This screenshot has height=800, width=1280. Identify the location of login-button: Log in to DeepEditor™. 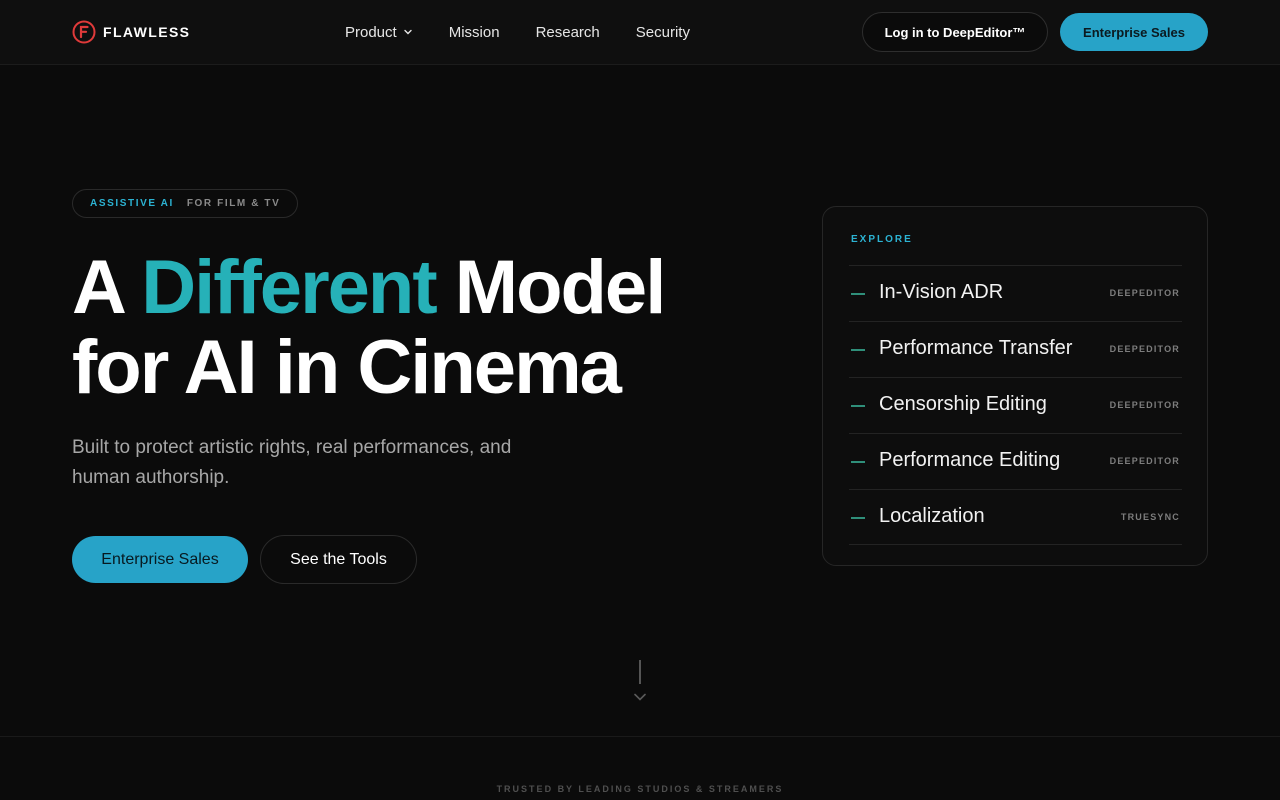
(955, 32).